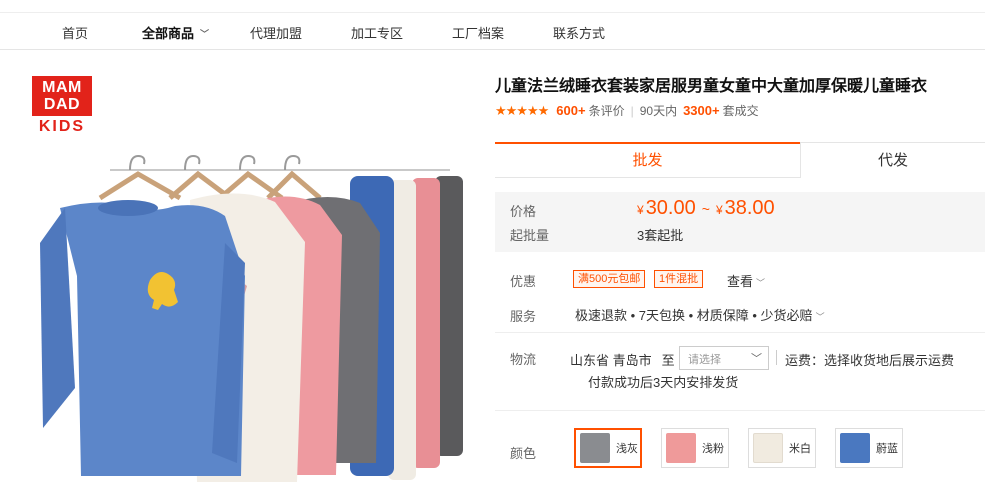 This screenshot has width=985, height=489. I want to click on nav-agency: 代理加盟, so click(276, 32).